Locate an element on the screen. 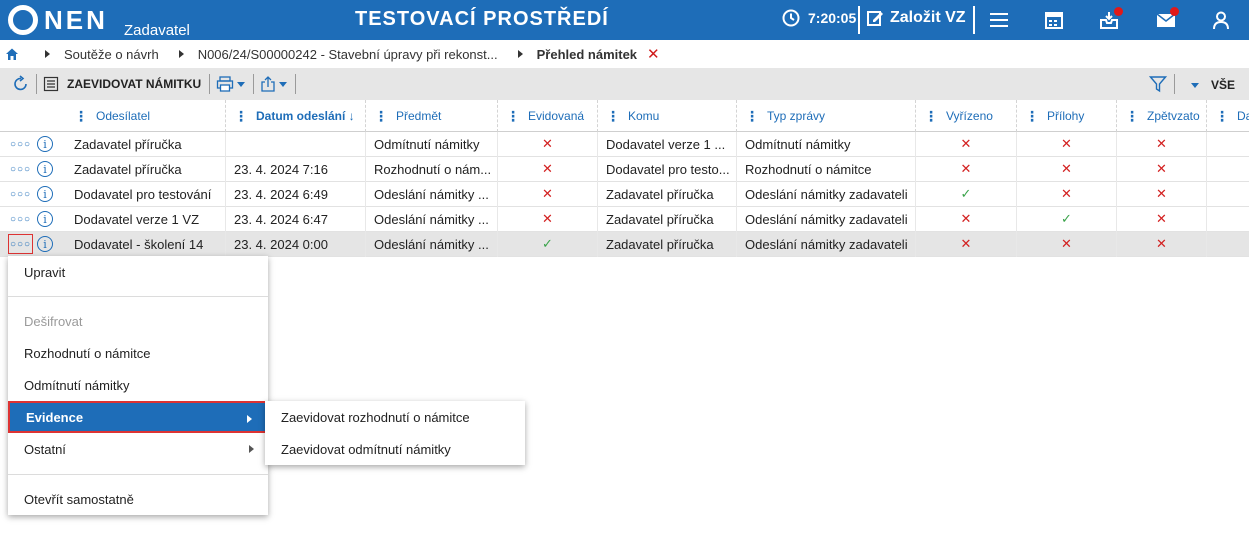  session-timer: 7:20:05 is located at coordinates (819, 18).